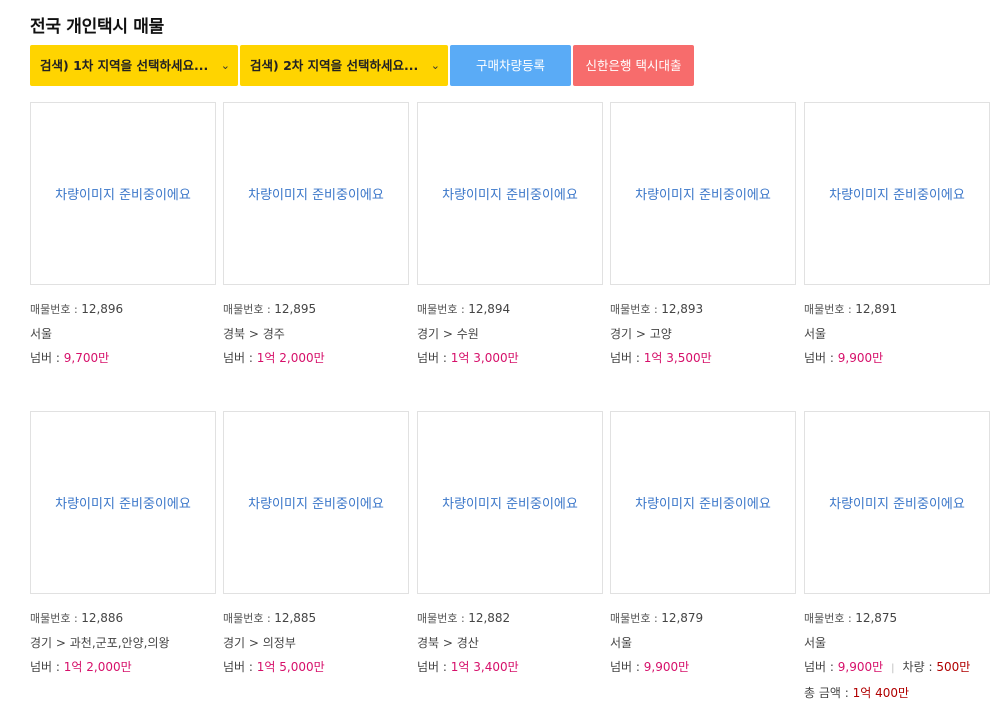 This screenshot has height=725, width=999. I want to click on listing-price: 1억 3,000만, so click(484, 358).